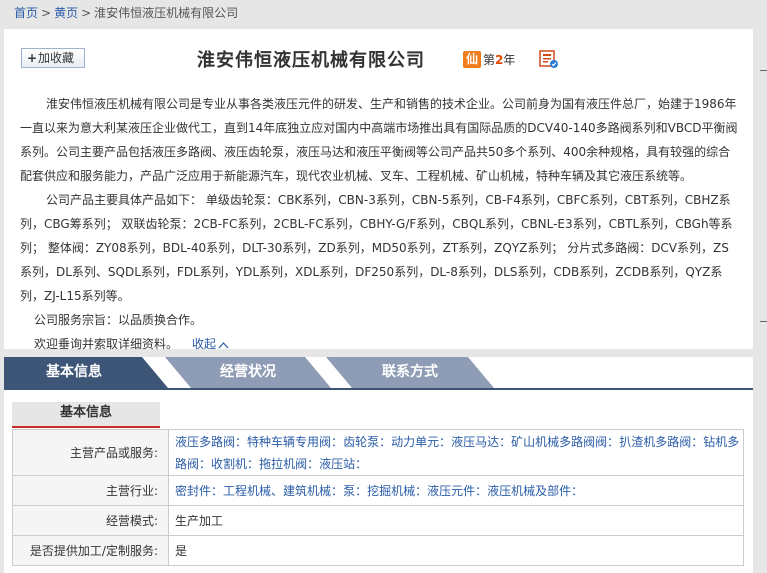 This screenshot has width=767, height=573. I want to click on tab-business-status: 经营状况, so click(248, 372).